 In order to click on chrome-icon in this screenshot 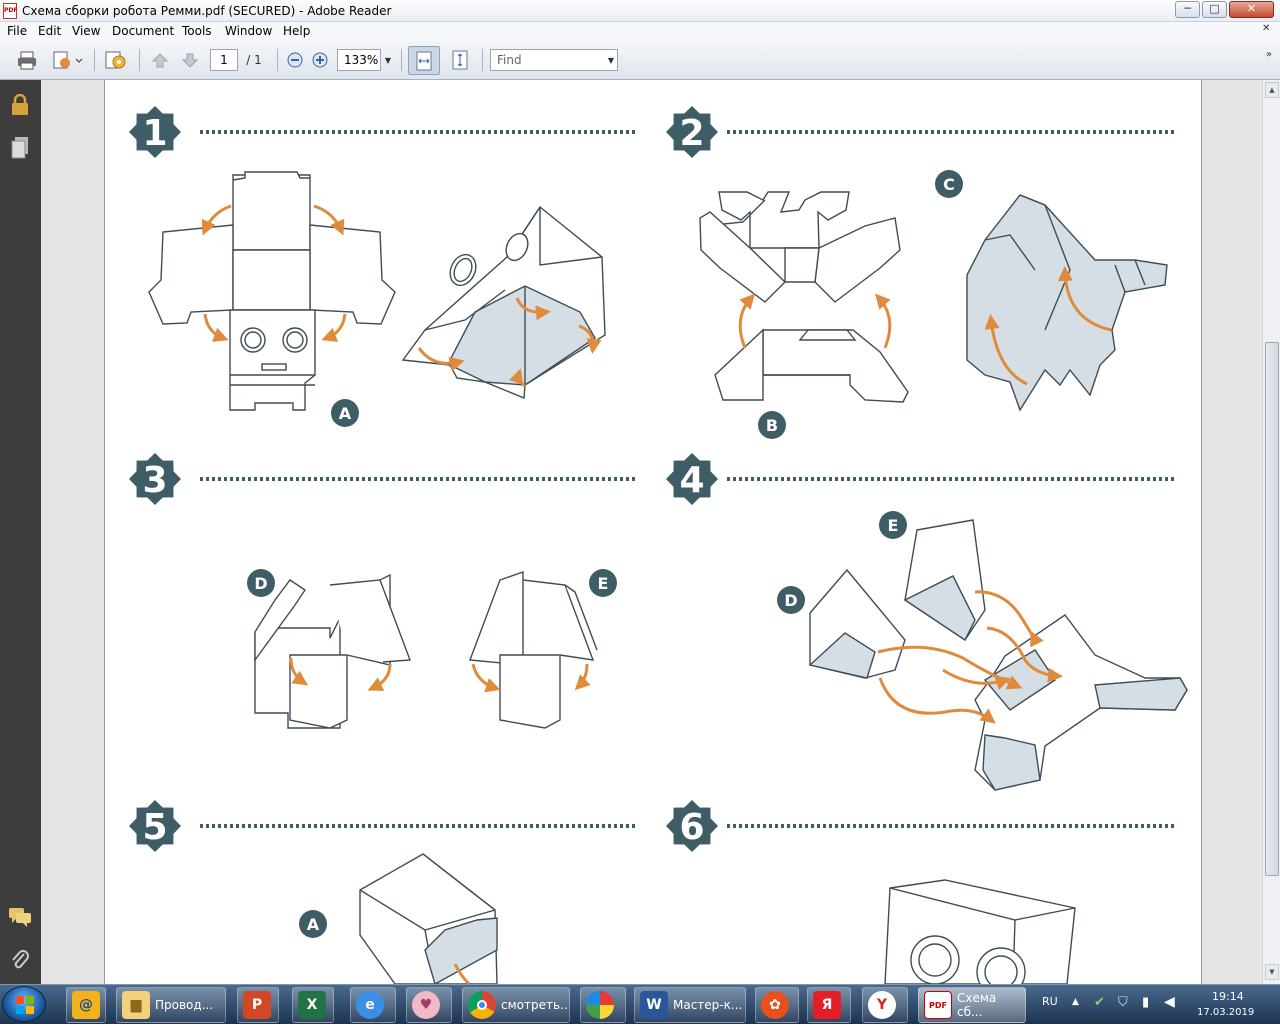, I will do `click(482, 1005)`.